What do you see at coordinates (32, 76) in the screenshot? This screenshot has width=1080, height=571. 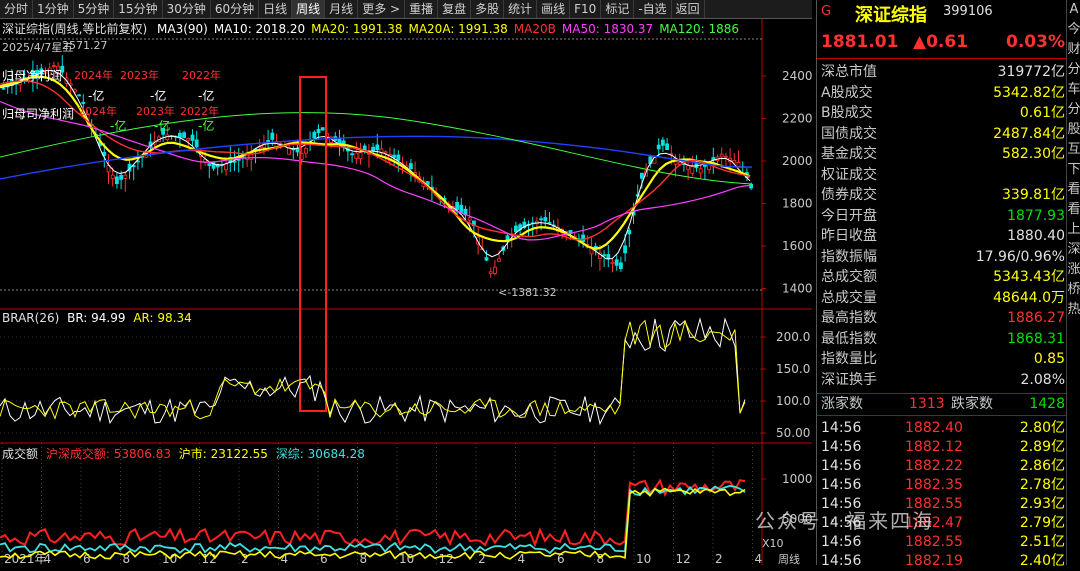 I see `overlay-line1-label: 归母净利润` at bounding box center [32, 76].